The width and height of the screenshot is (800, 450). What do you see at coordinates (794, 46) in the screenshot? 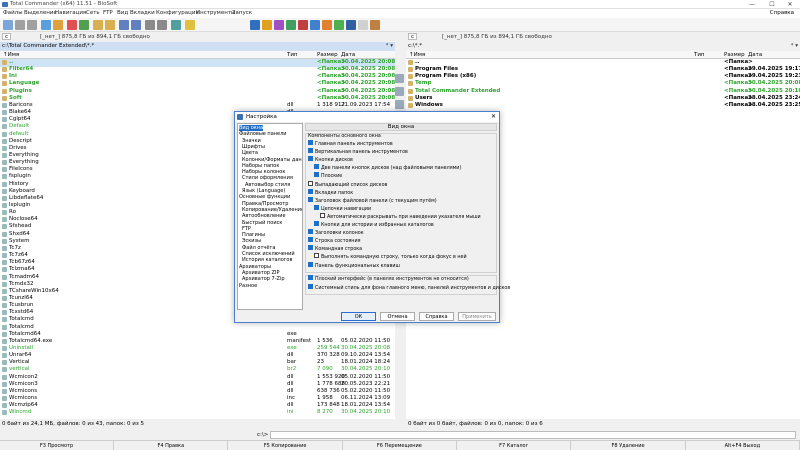
I see `right-history-icon: * ▾` at bounding box center [794, 46].